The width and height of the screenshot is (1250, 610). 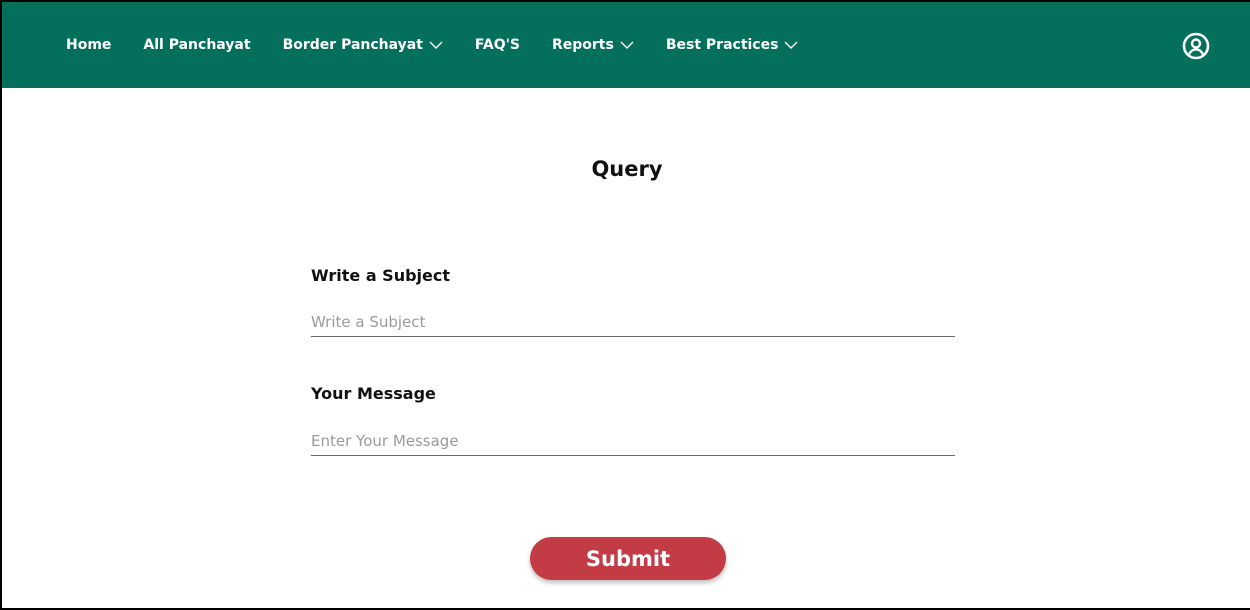 I want to click on subject-input, so click(x=633, y=322).